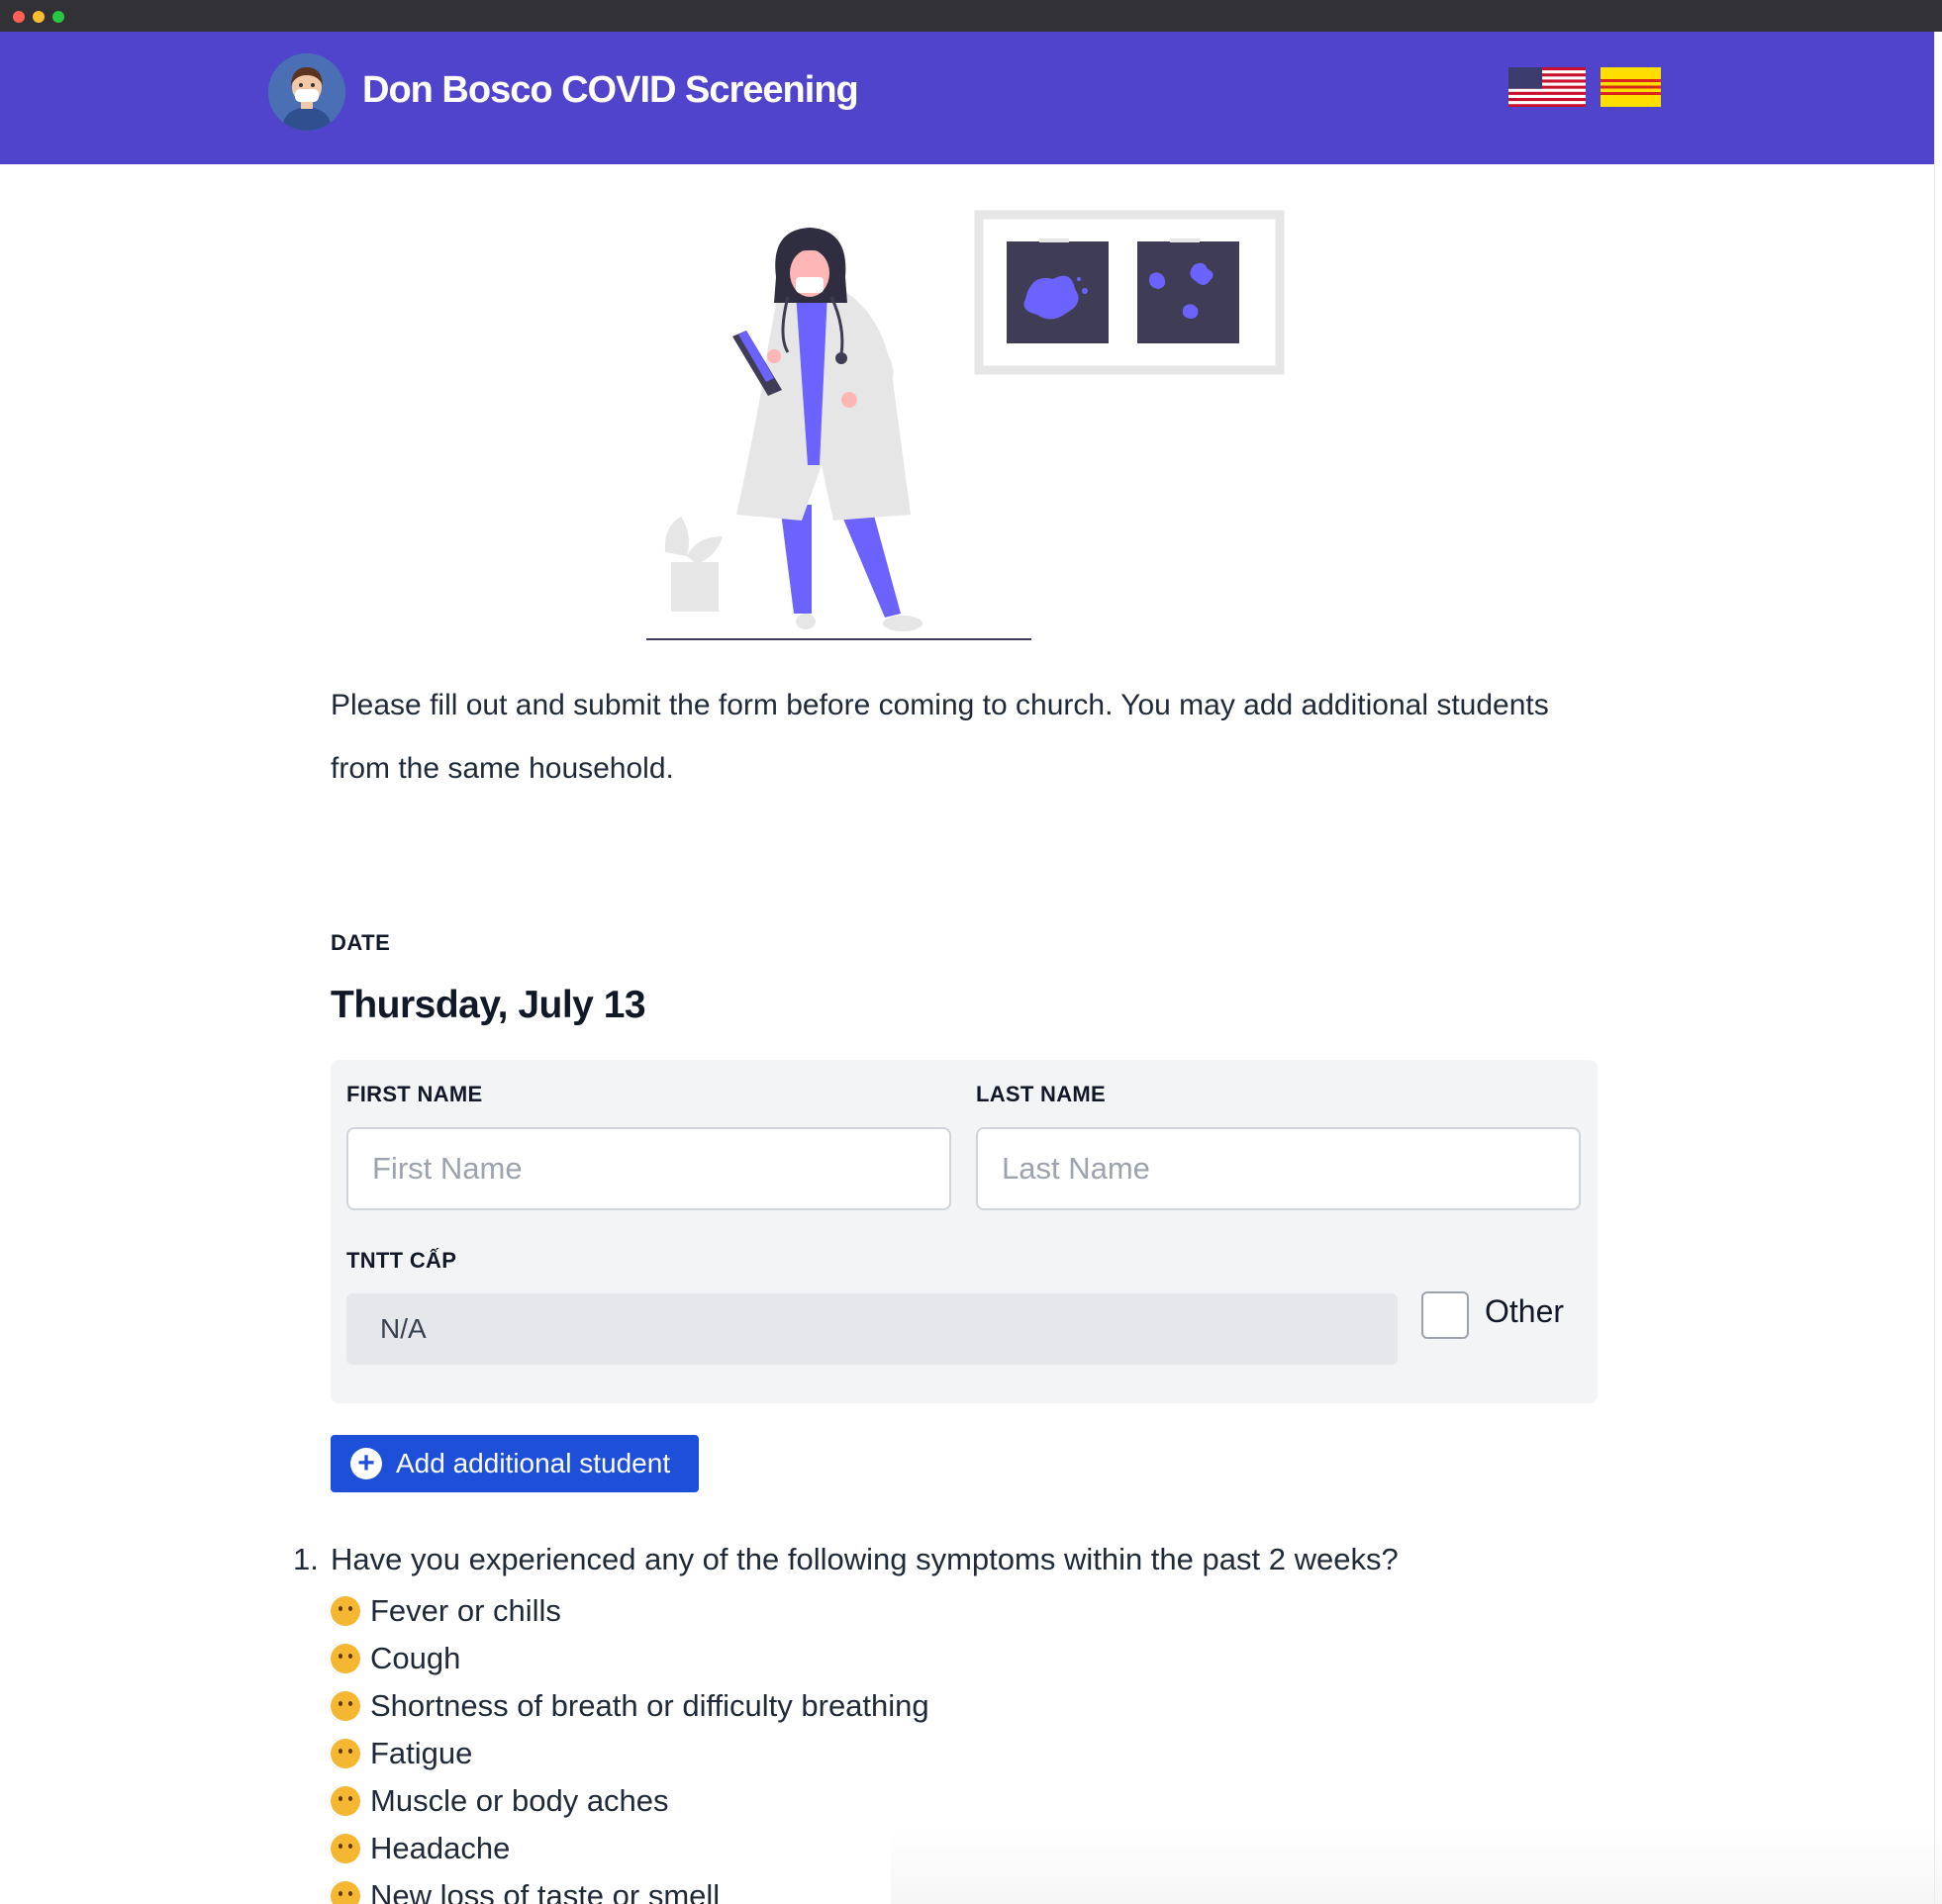  Describe the element at coordinates (519, 1800) in the screenshot. I see `symptom-label: Muscle or body aches` at that location.